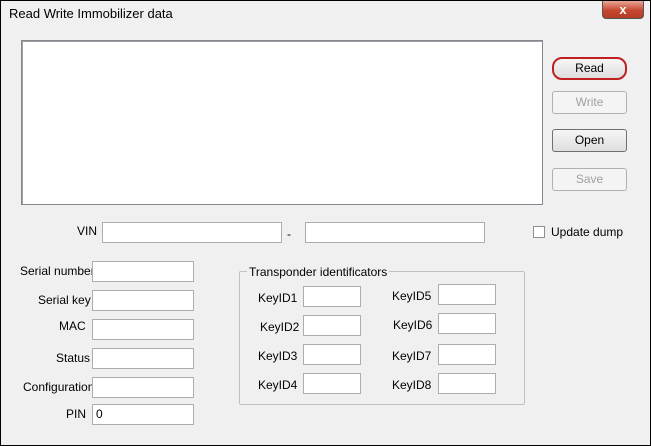 The width and height of the screenshot is (651, 446). What do you see at coordinates (143, 271) in the screenshot?
I see `serial-number-field` at bounding box center [143, 271].